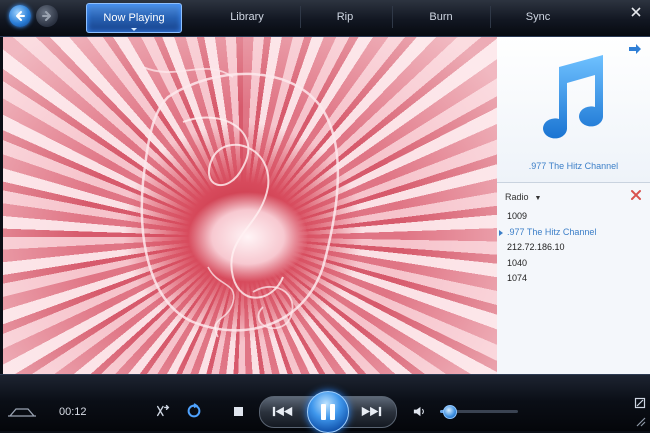 Image resolution: width=650 pixels, height=433 pixels. What do you see at coordinates (328, 412) in the screenshot?
I see `pause-button` at bounding box center [328, 412].